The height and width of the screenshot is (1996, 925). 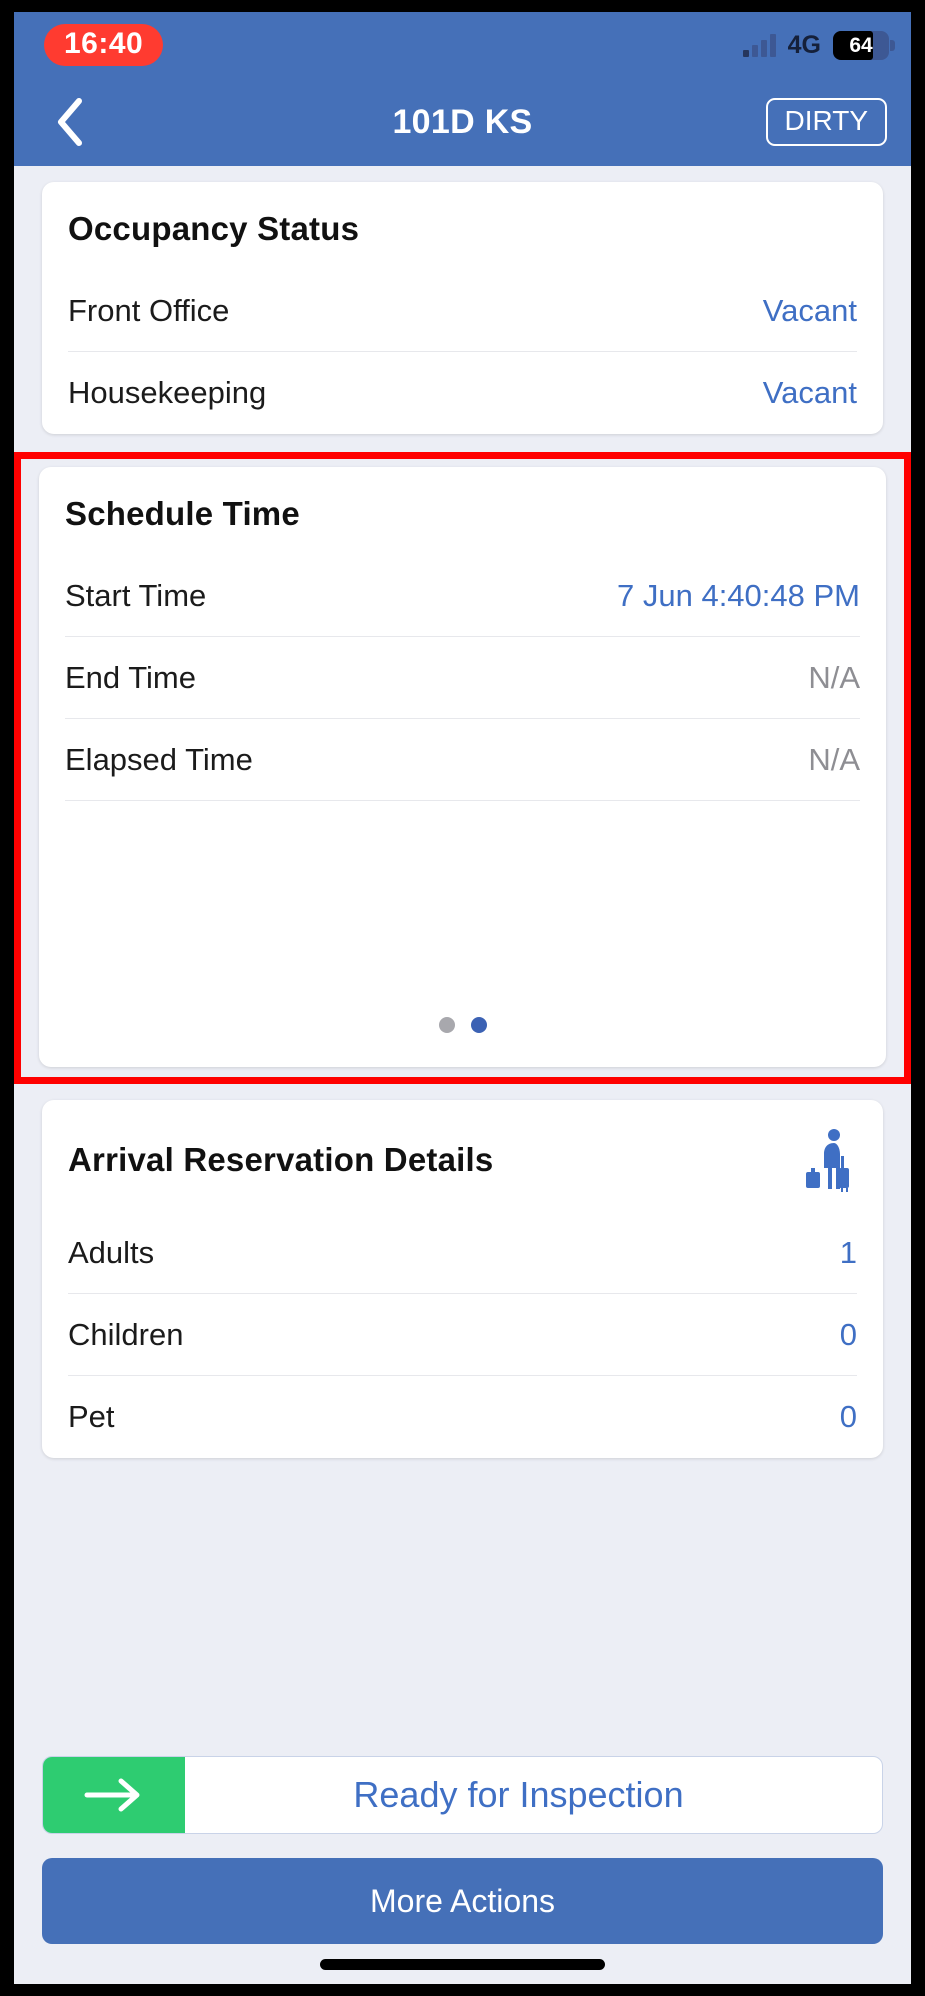 I want to click on arrival-card-title: Arrival Reservation Details, so click(x=281, y=1159).